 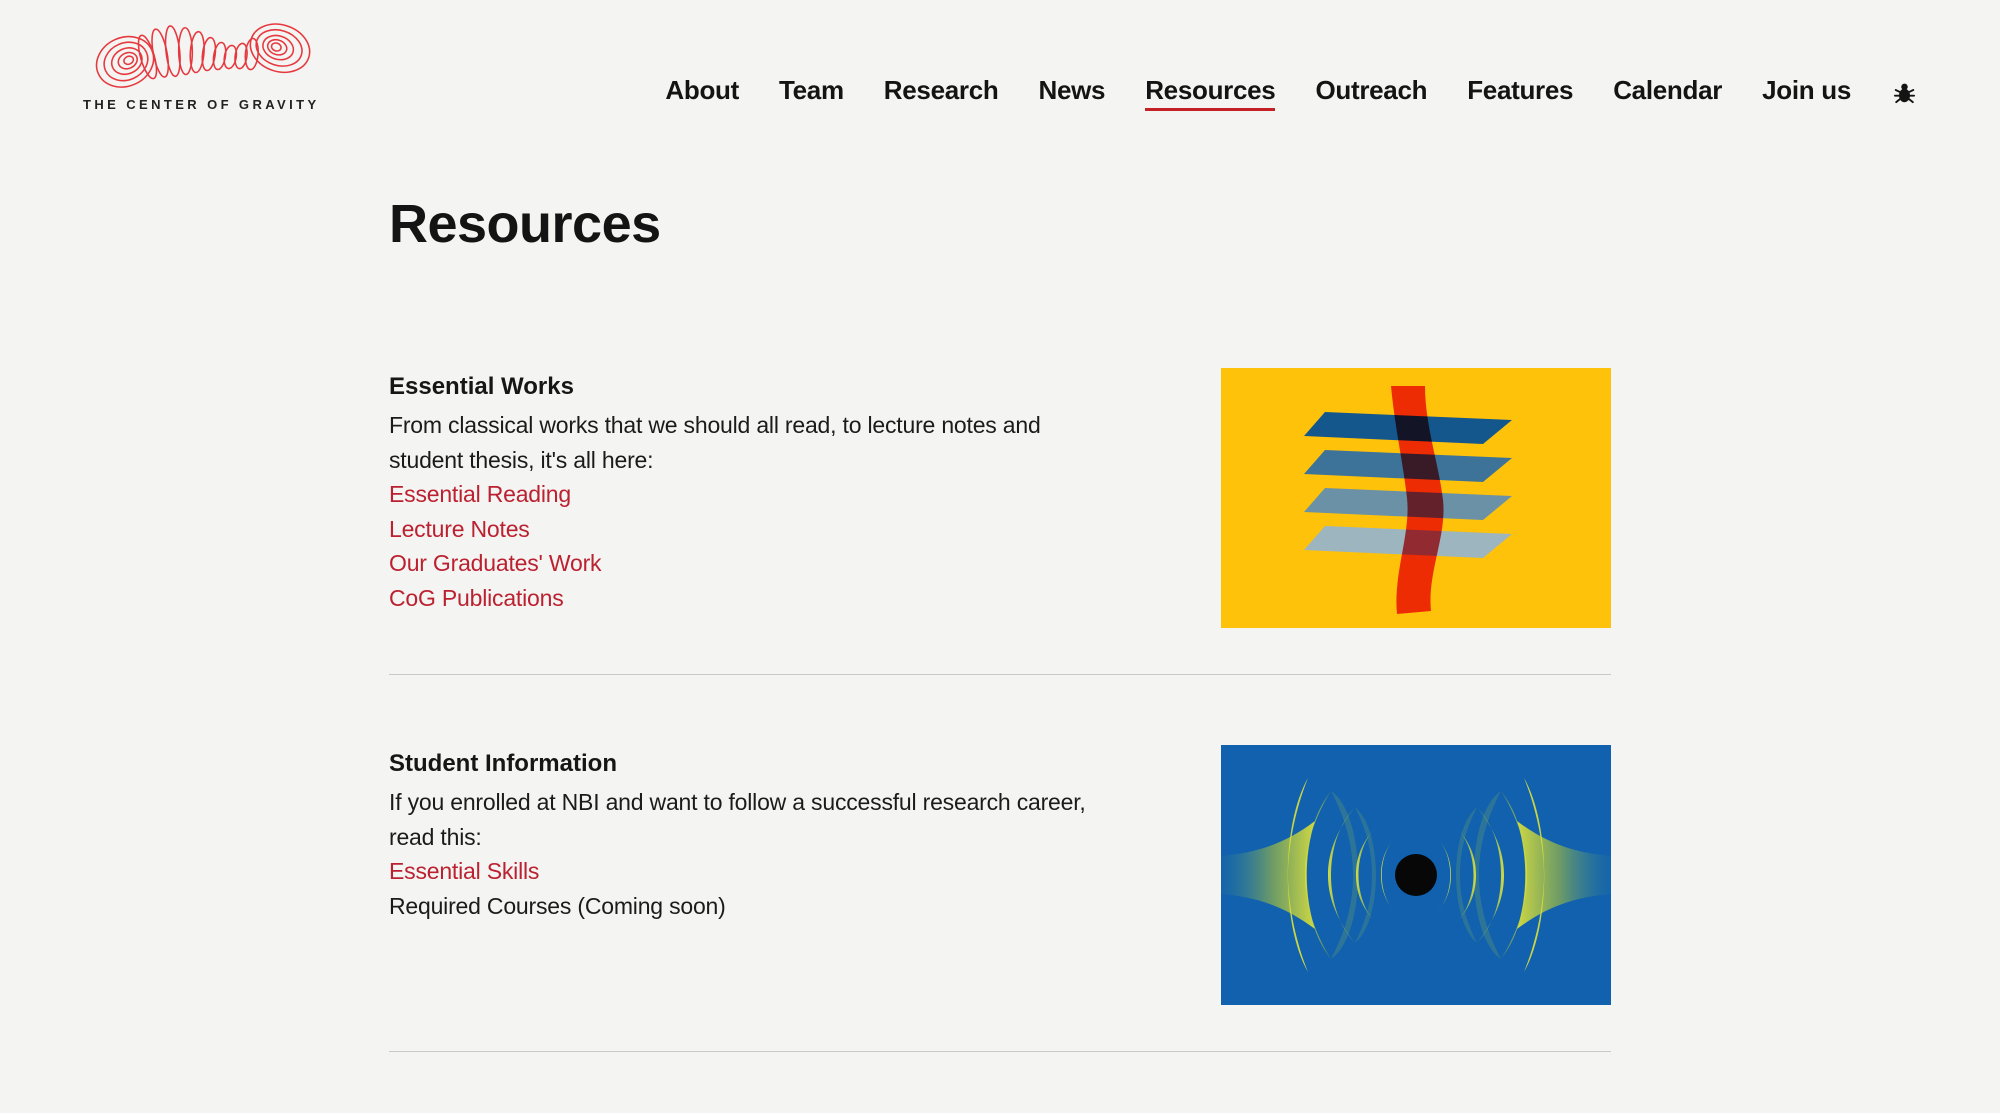 I want to click on list-item: Lecture Notes, so click(x=784, y=529).